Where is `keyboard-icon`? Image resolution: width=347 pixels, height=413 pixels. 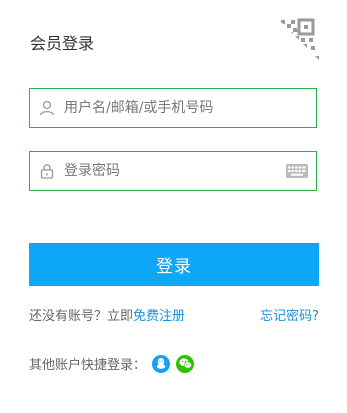 keyboard-icon is located at coordinates (297, 171).